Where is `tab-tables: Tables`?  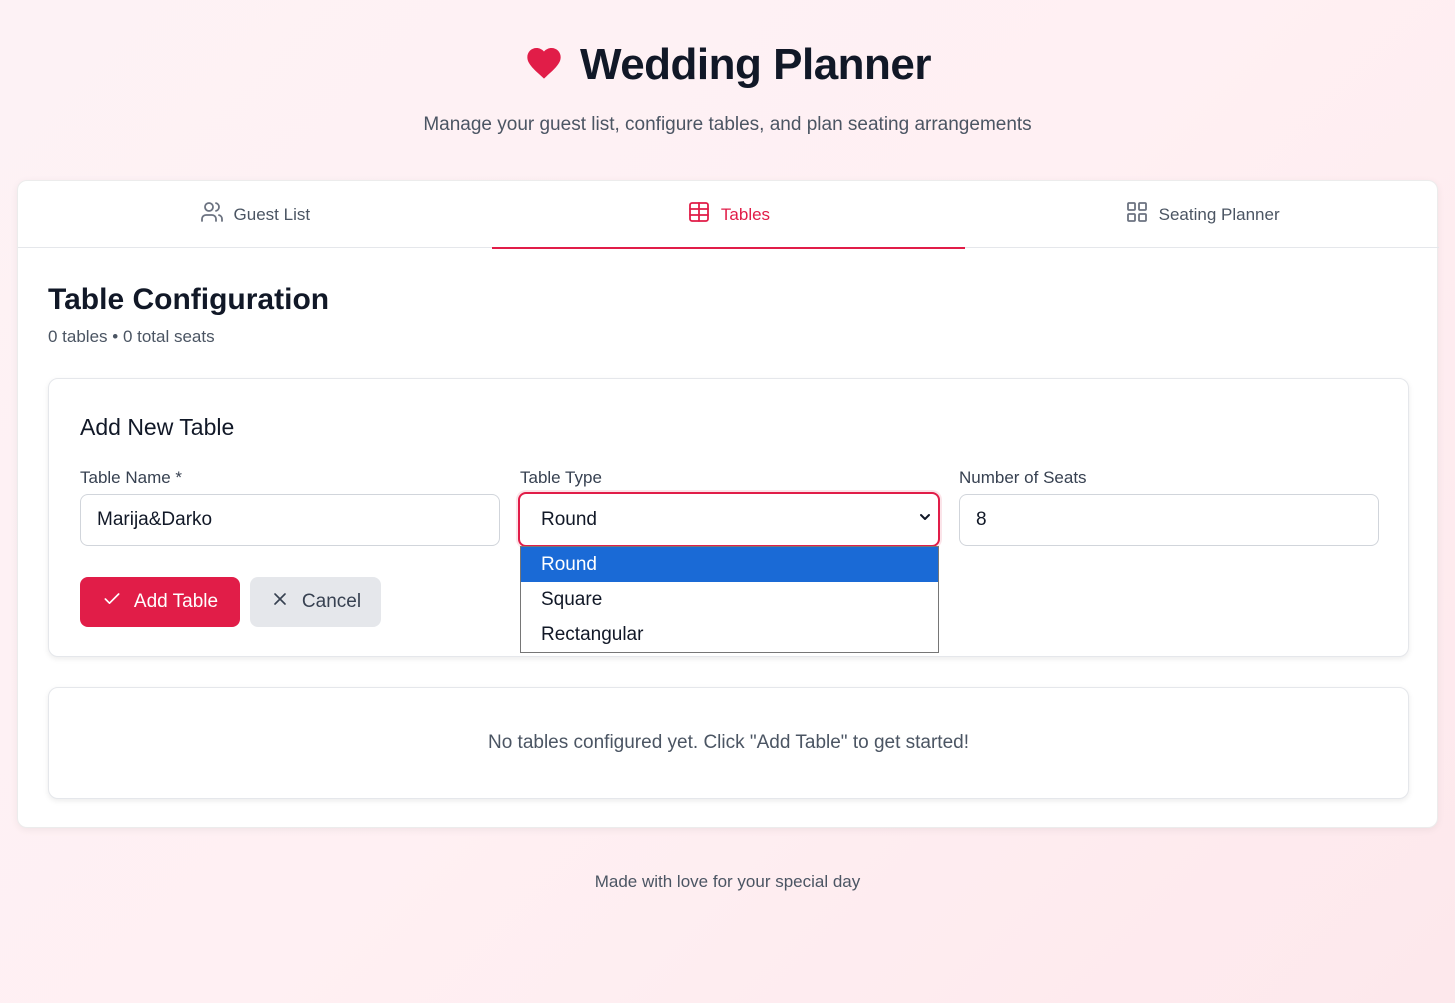
tab-tables: Tables is located at coordinates (728, 215).